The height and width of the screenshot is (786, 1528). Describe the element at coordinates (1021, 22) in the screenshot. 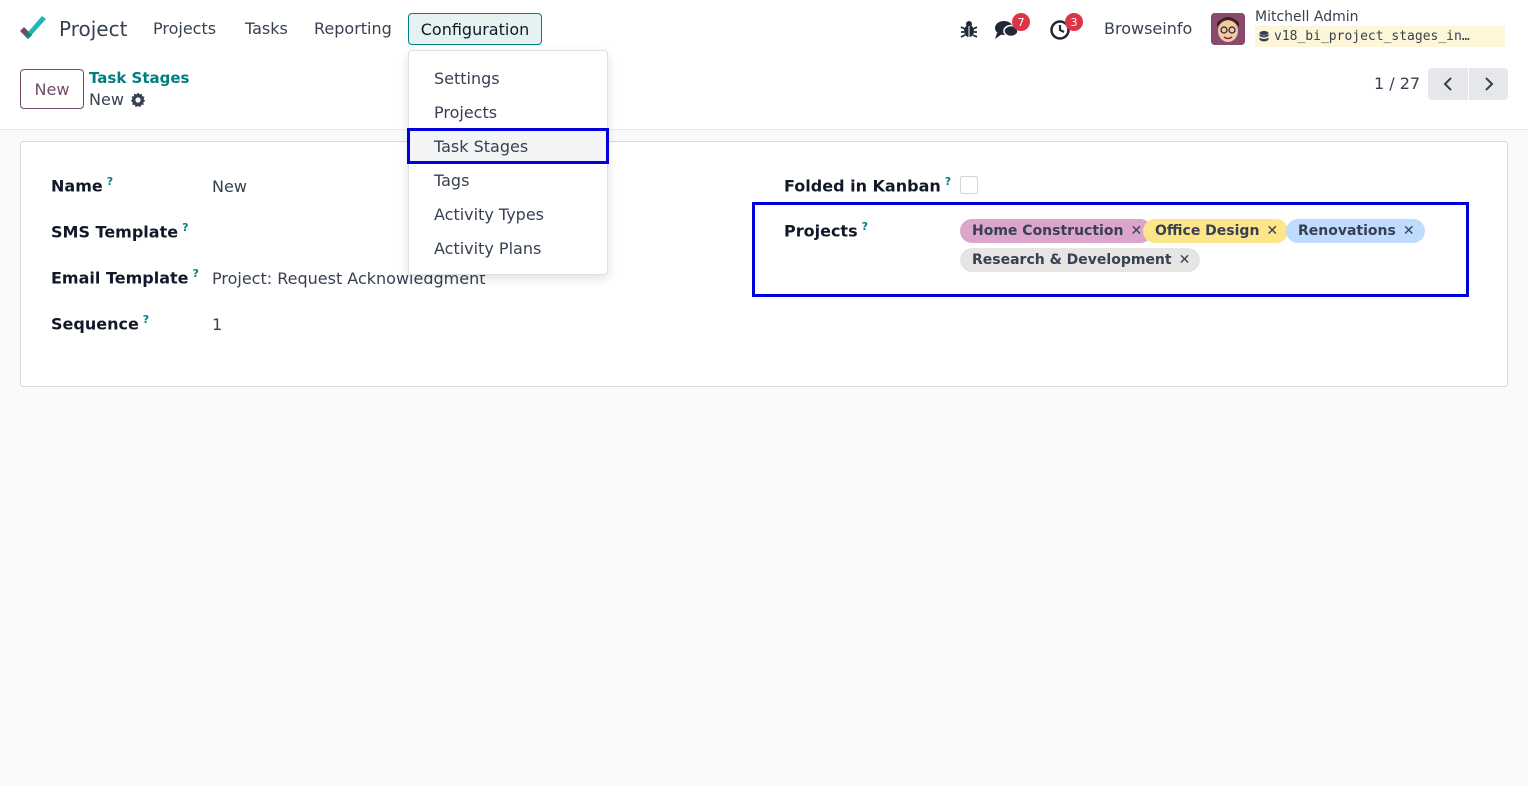

I see `messages-badge: 7` at that location.